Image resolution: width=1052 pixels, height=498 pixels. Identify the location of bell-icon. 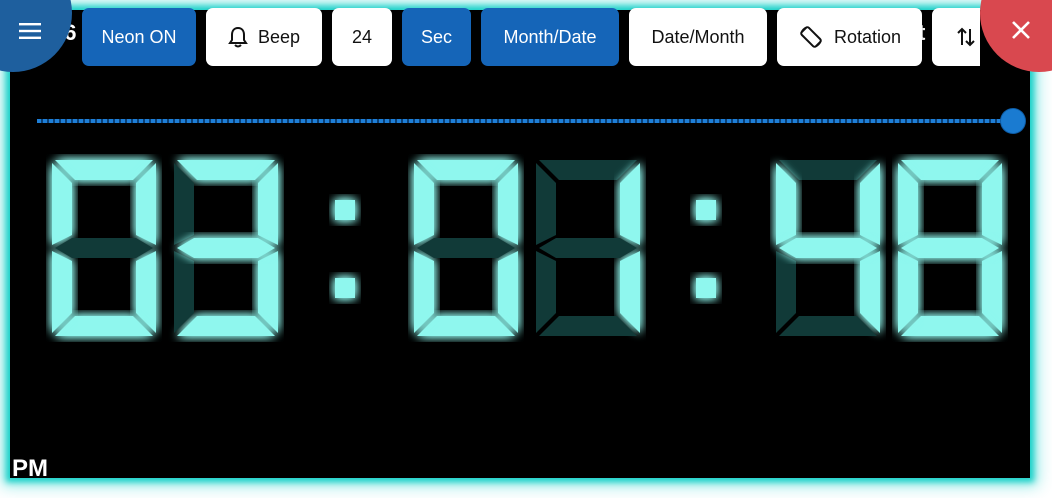
(238, 37).